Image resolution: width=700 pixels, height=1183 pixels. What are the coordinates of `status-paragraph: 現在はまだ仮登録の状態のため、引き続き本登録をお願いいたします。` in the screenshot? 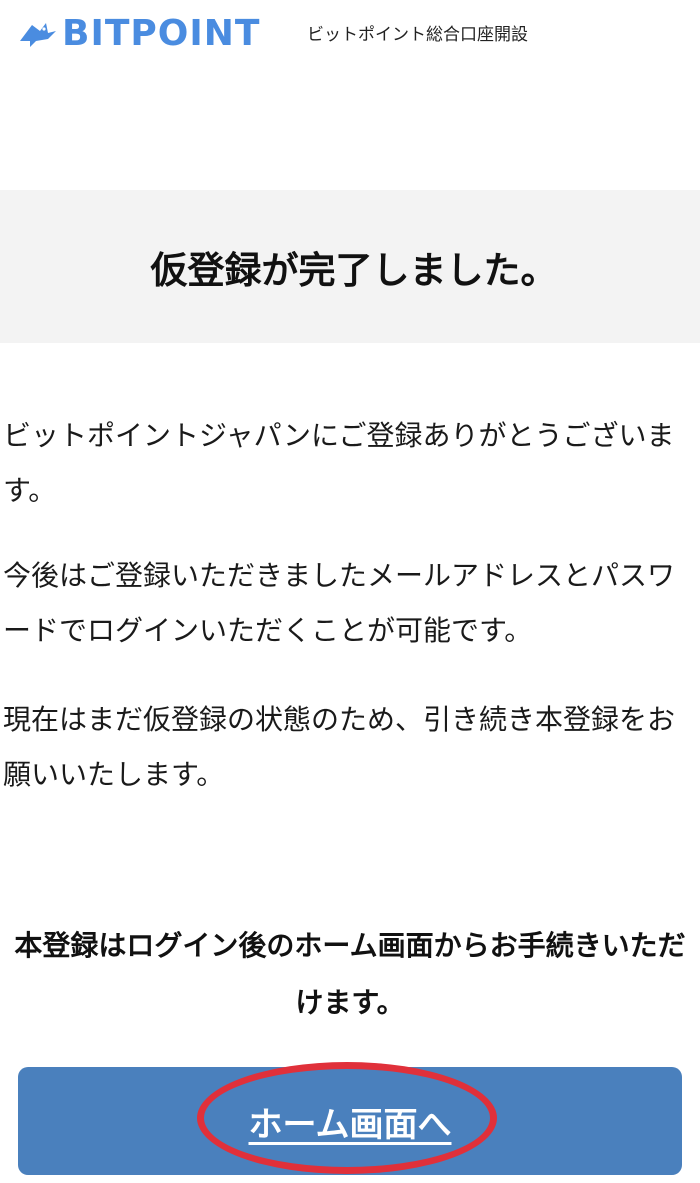 It's located at (339, 747).